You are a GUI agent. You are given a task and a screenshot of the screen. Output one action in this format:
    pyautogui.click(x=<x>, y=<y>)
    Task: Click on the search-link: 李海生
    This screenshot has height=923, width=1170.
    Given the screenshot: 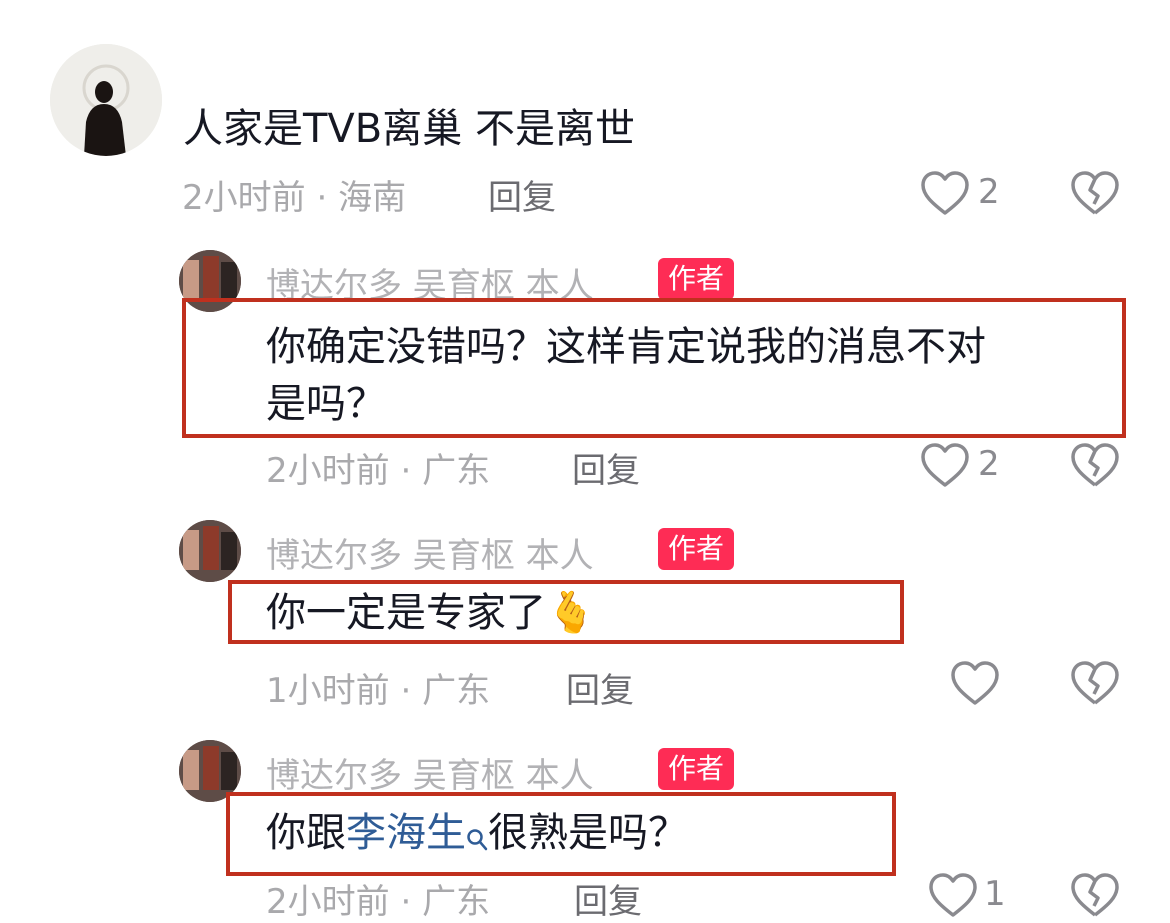 What is the action you would take?
    pyautogui.click(x=406, y=833)
    